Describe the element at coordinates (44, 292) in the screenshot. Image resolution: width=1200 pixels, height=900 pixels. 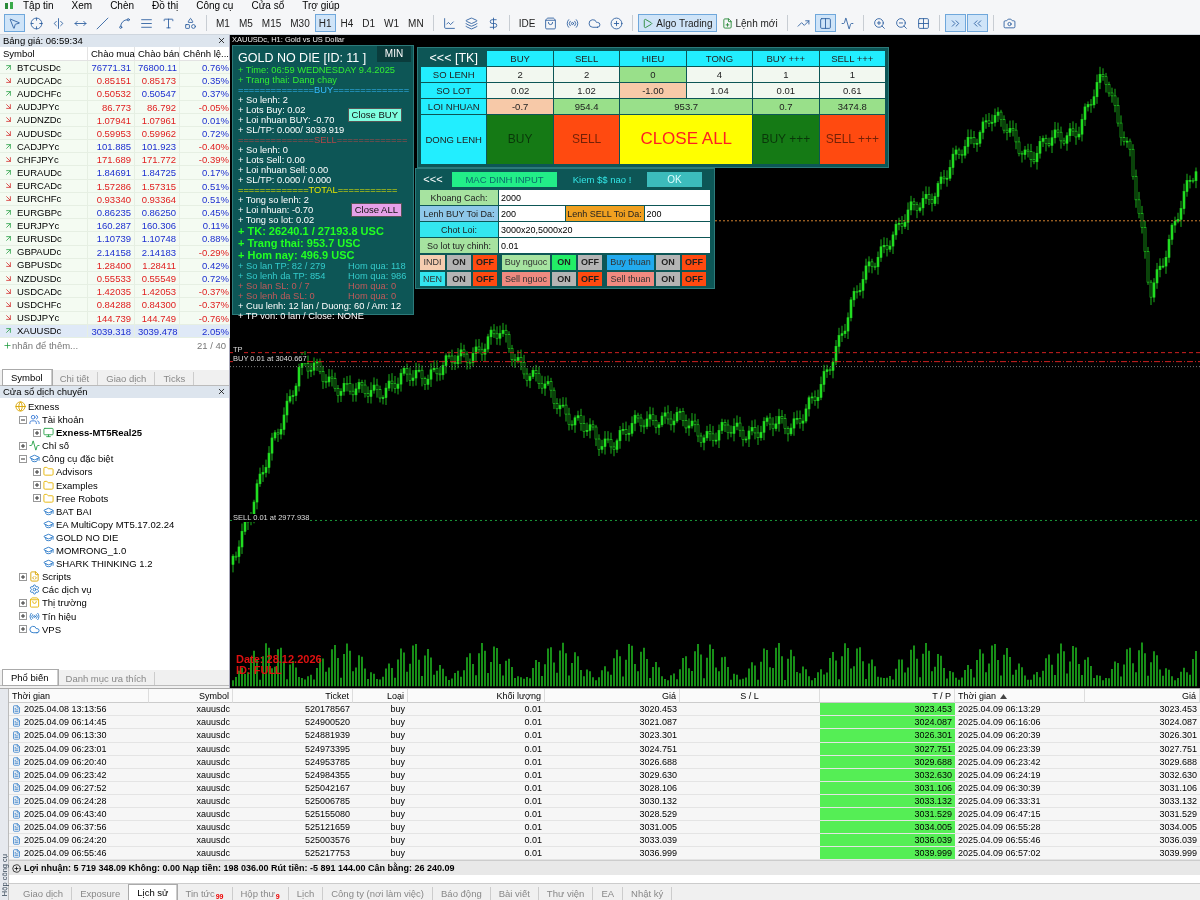
I see `symbol-cell: USDCADc` at that location.